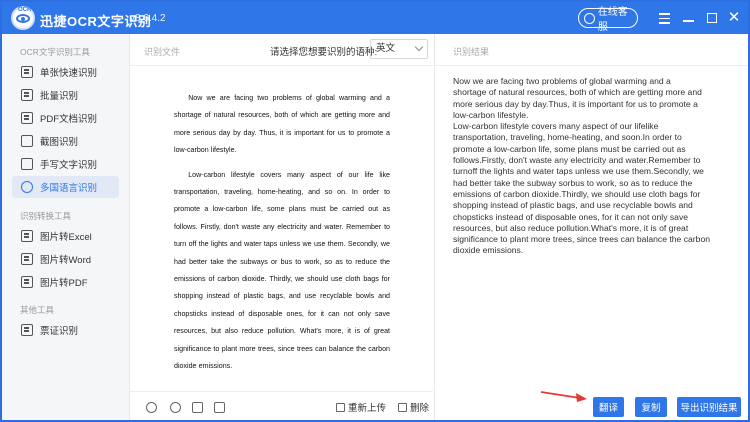 The image size is (750, 422). What do you see at coordinates (399, 49) in the screenshot?
I see `language-select: 英文` at bounding box center [399, 49].